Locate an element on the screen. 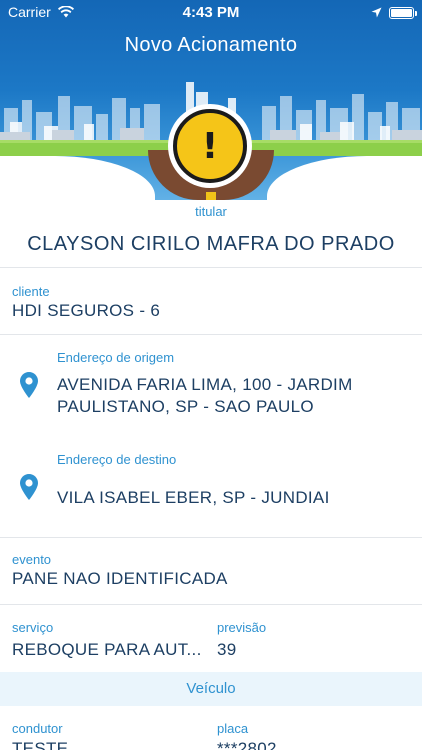  cliente-value: HDI SEGUROS - 6 is located at coordinates (86, 310).